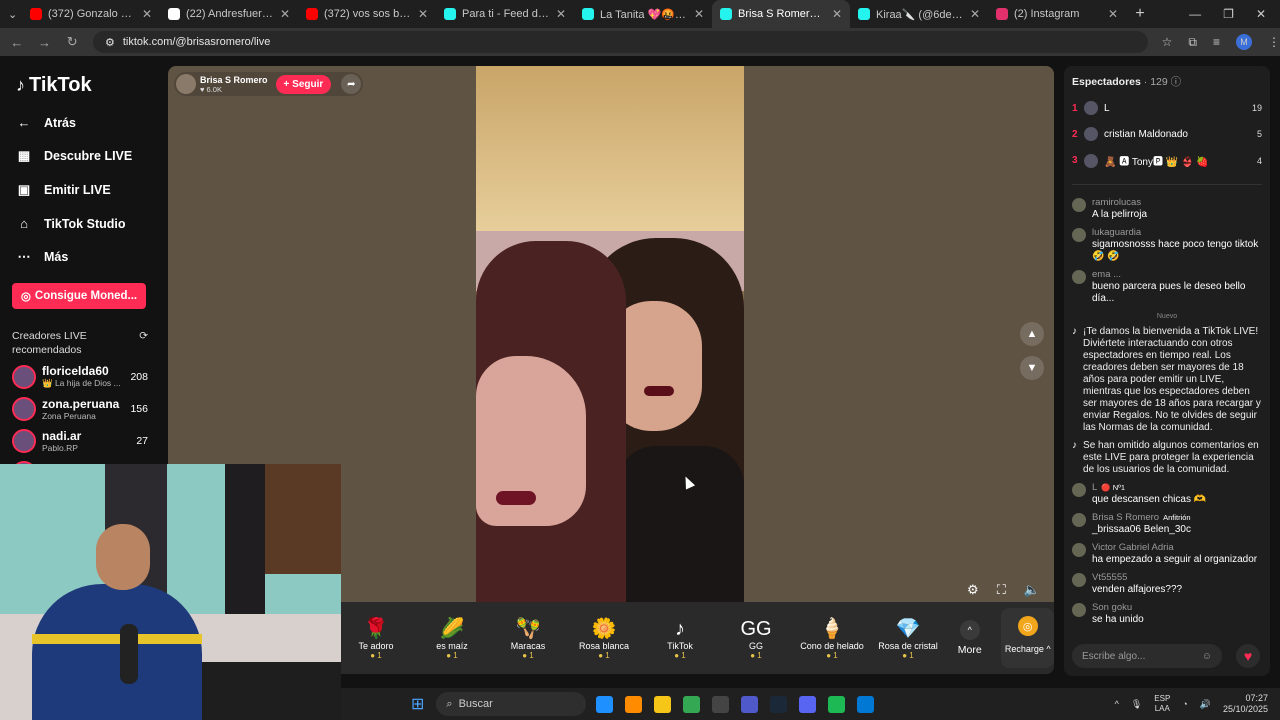 This screenshot has width=1280, height=720. I want to click on speaker-icon: 🔊, so click(1205, 704).